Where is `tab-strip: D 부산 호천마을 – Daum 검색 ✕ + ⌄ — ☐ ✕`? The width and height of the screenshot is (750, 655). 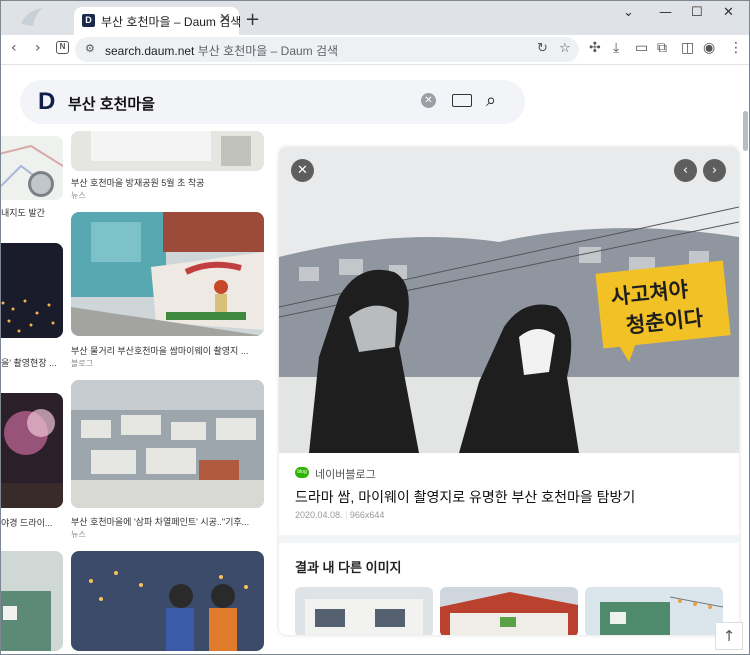
tab-strip: D 부산 호천마을 – Daum 검색 ✕ + ⌄ — ☐ ✕ is located at coordinates (375, 18).